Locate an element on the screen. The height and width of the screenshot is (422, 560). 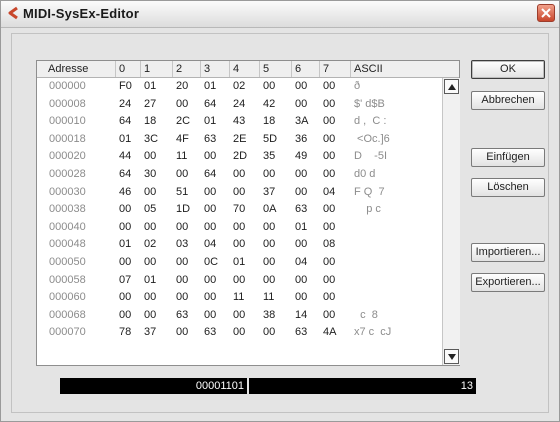
ascii-cell: F Q 7 is located at coordinates (368, 192).